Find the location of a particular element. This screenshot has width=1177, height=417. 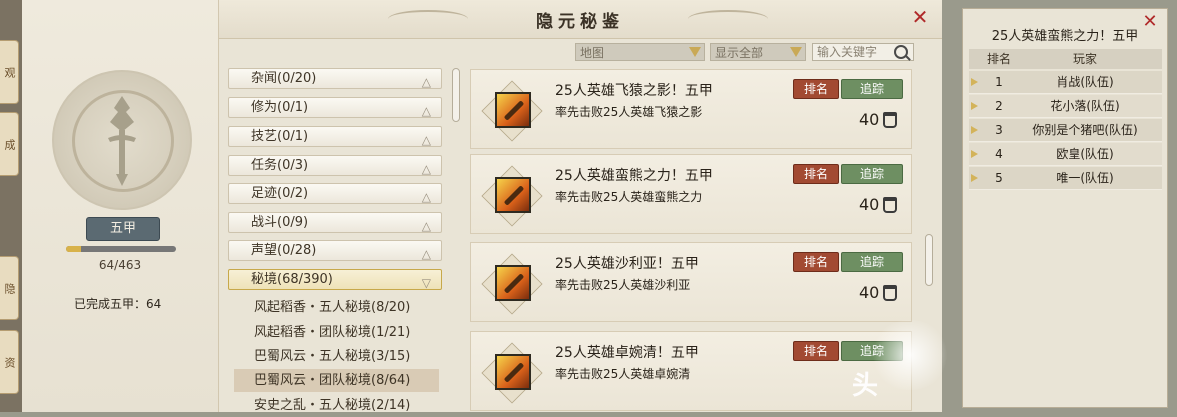

achievement-desc: 率先击败25人英雄卓婉清 is located at coordinates (623, 374).